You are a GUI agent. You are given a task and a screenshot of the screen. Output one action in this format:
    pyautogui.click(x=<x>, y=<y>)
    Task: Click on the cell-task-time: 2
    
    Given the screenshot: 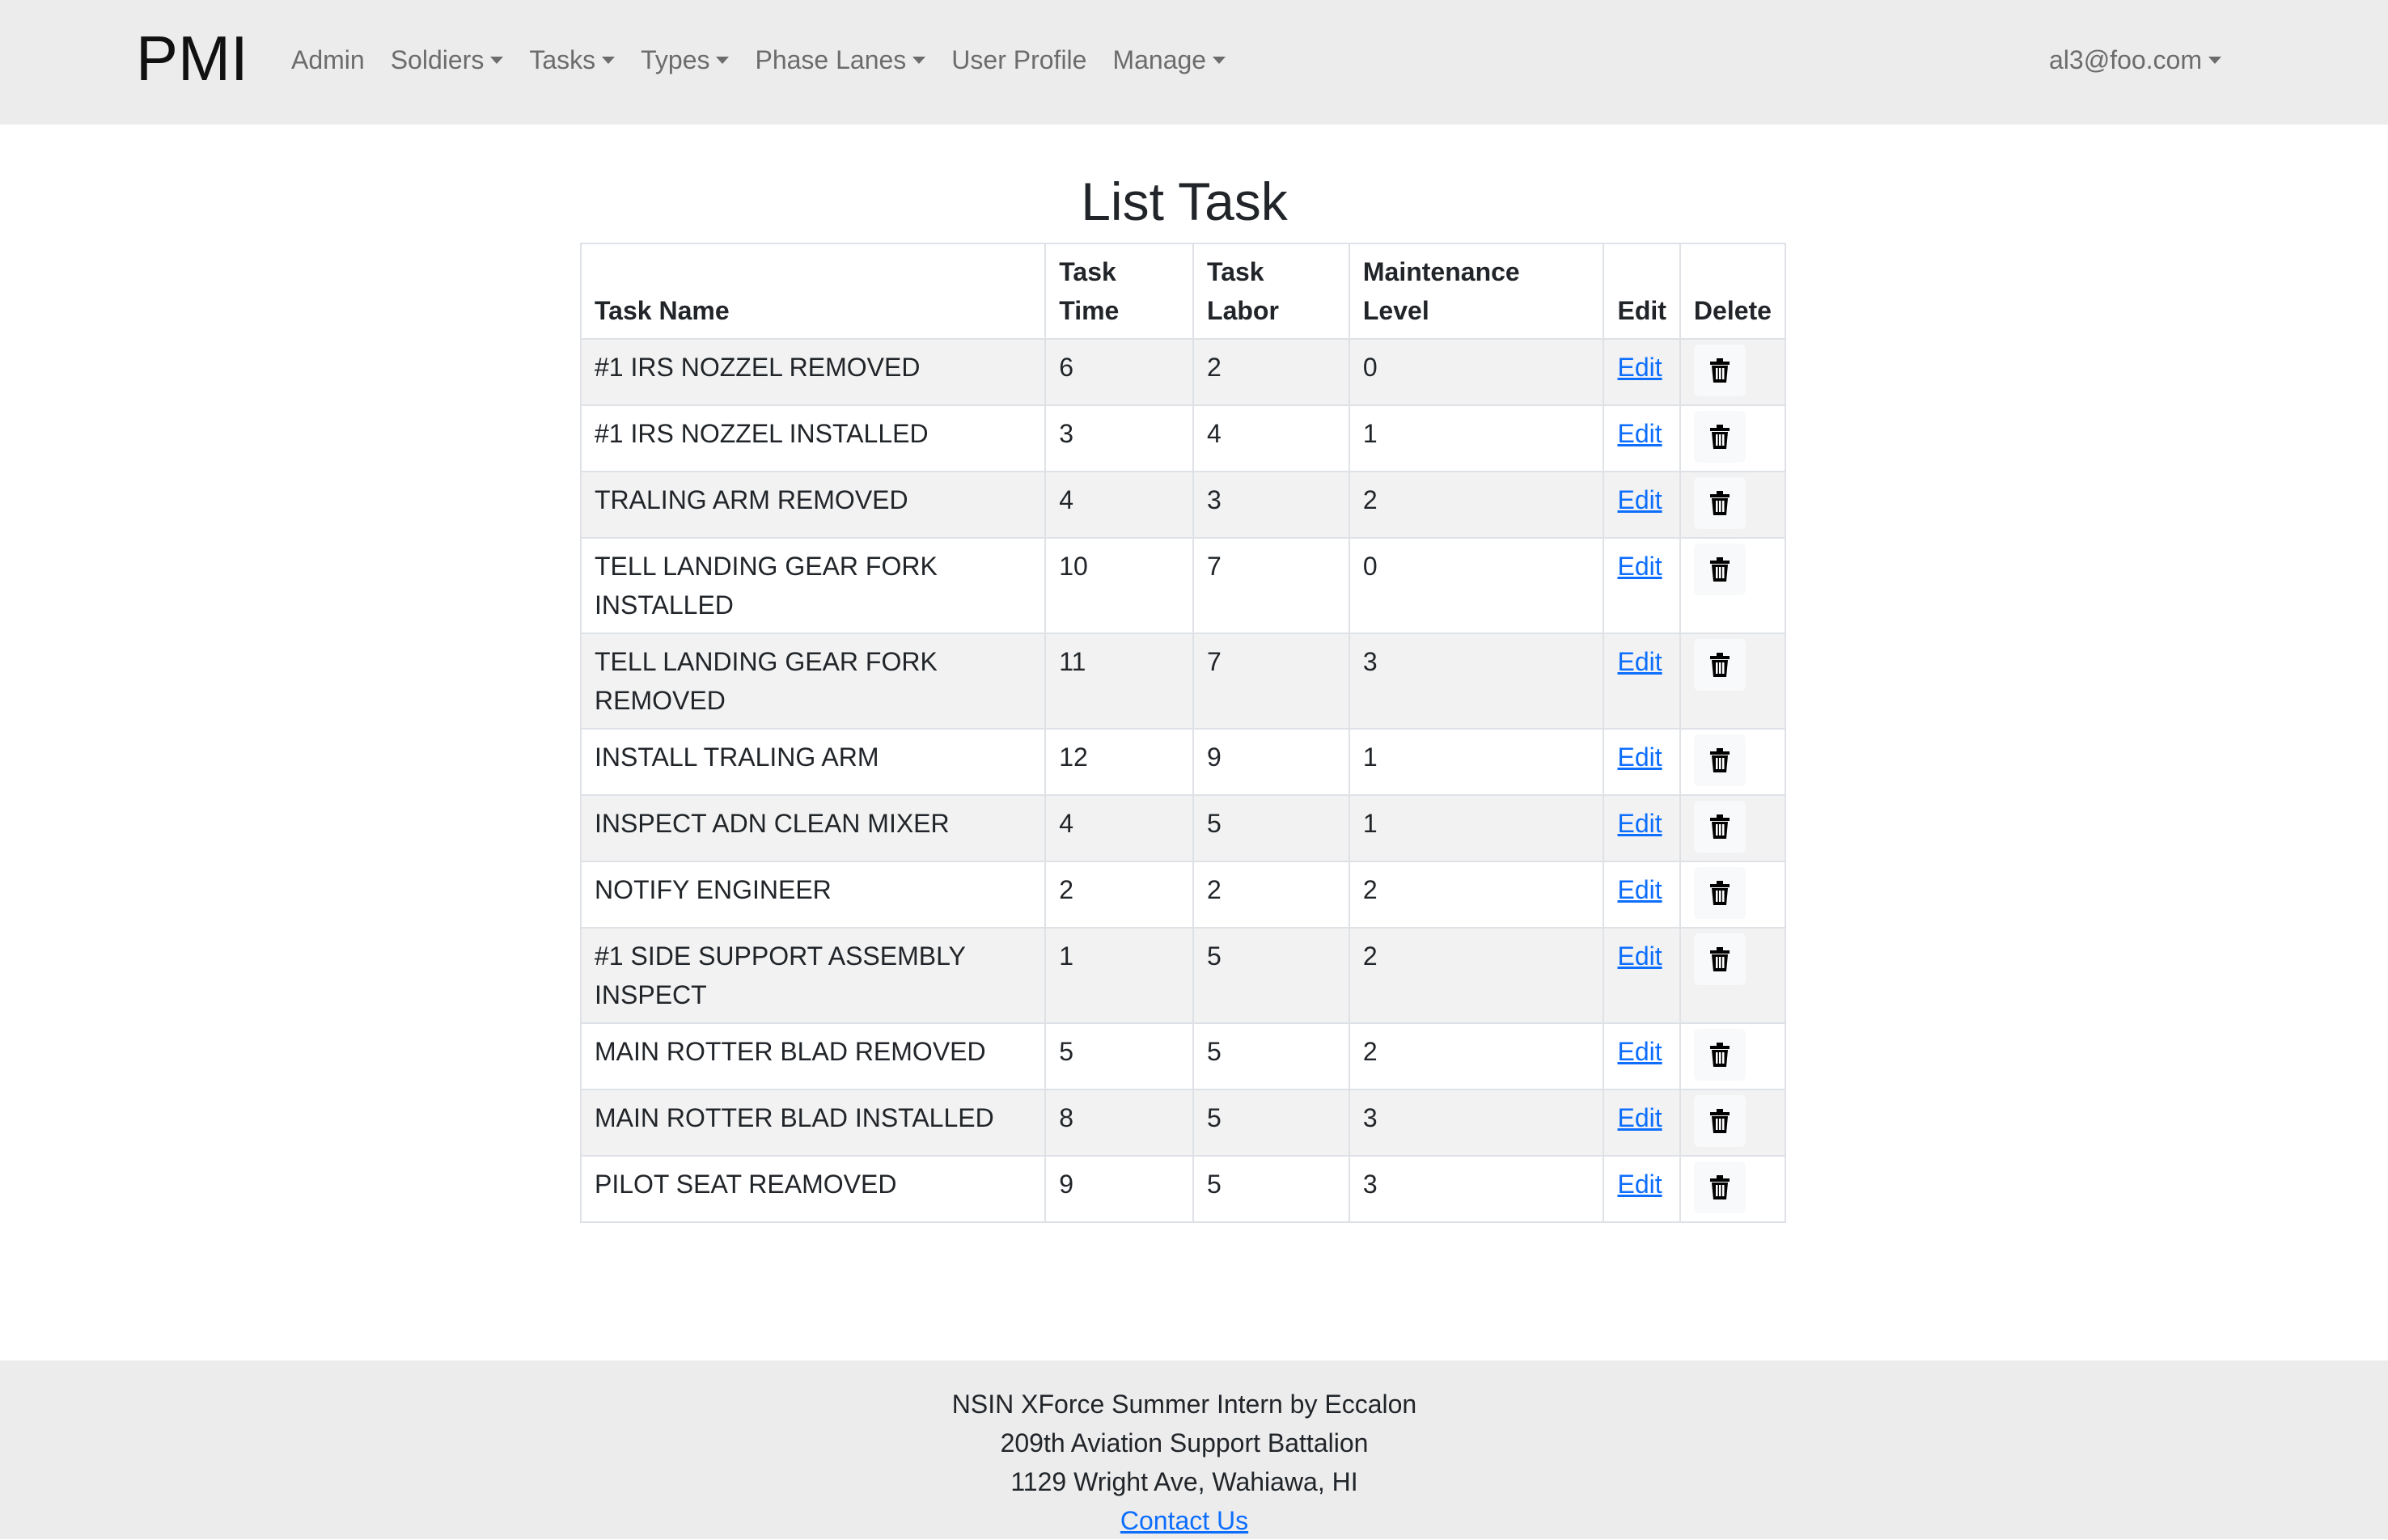 What is the action you would take?
    pyautogui.click(x=1119, y=895)
    